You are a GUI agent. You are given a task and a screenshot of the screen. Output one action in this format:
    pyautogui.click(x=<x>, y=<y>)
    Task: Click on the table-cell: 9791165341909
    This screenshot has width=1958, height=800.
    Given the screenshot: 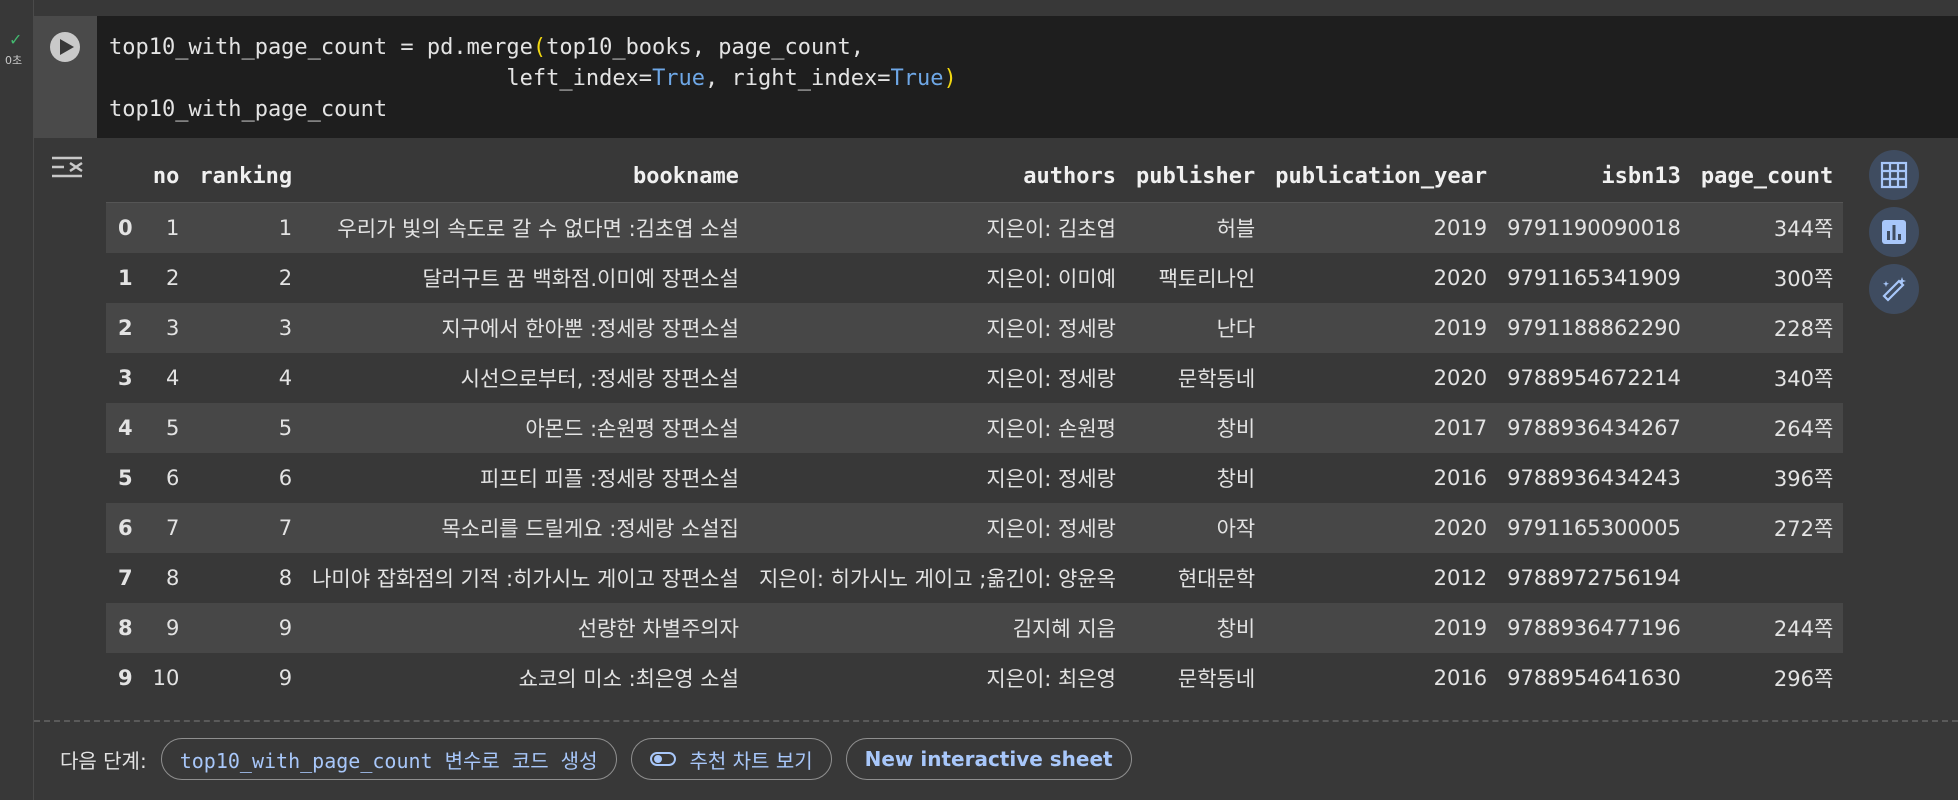 What is the action you would take?
    pyautogui.click(x=1594, y=277)
    